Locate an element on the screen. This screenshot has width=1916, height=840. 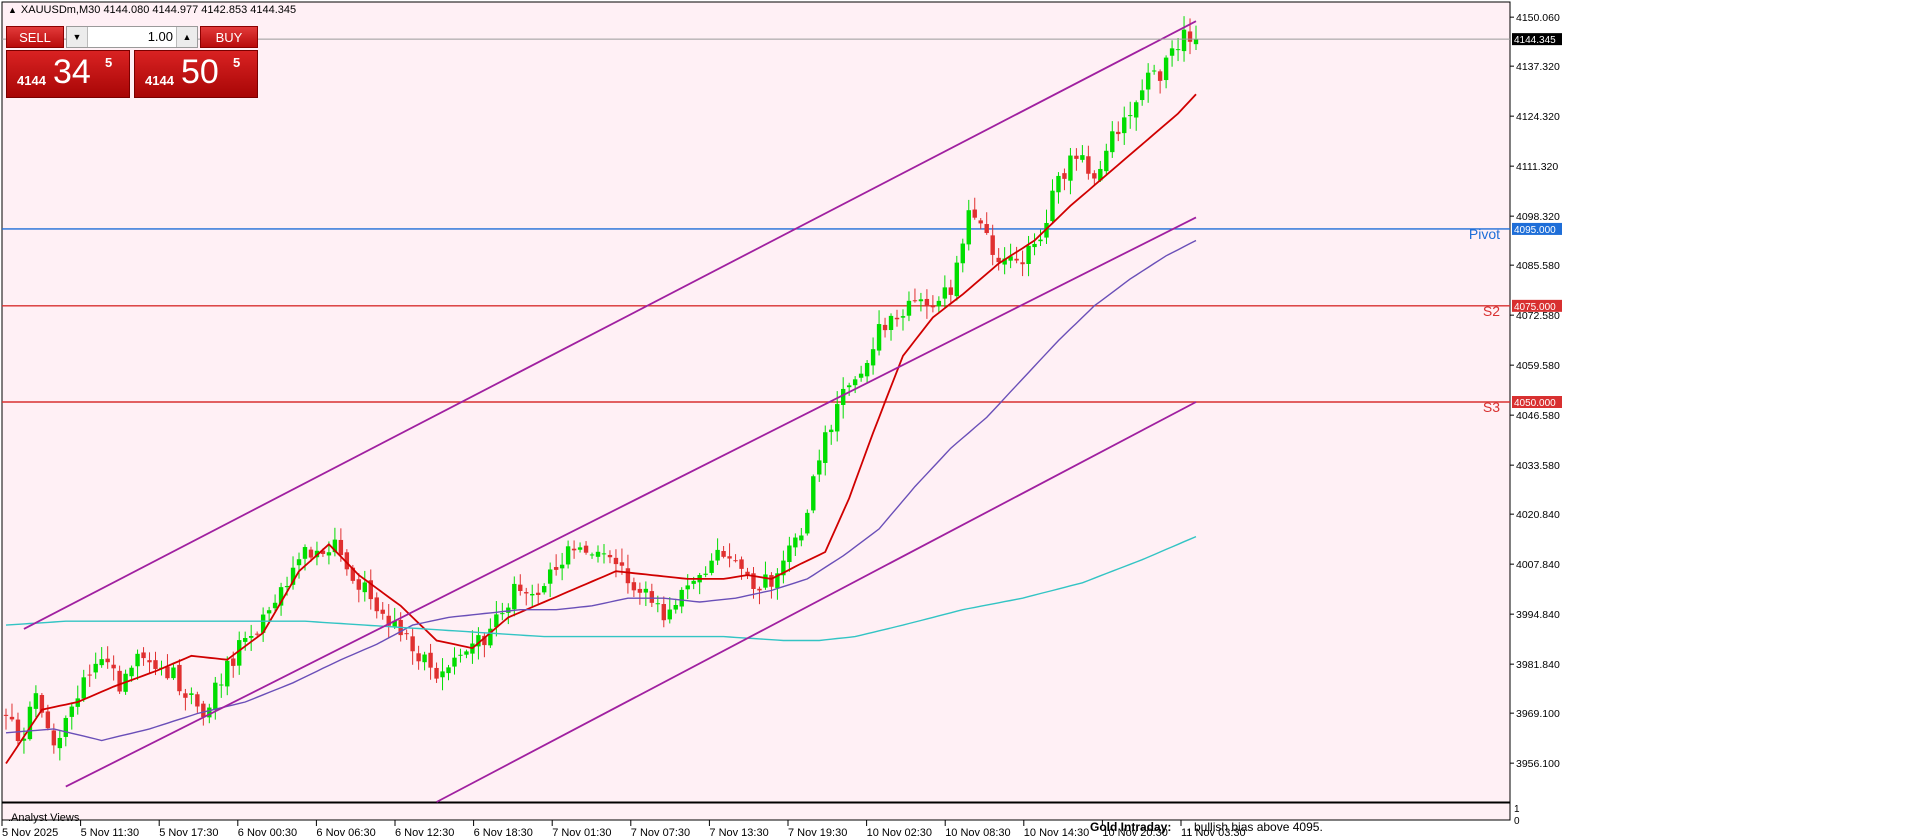
y-tick-label: 4046.580 is located at coordinates (1538, 416).